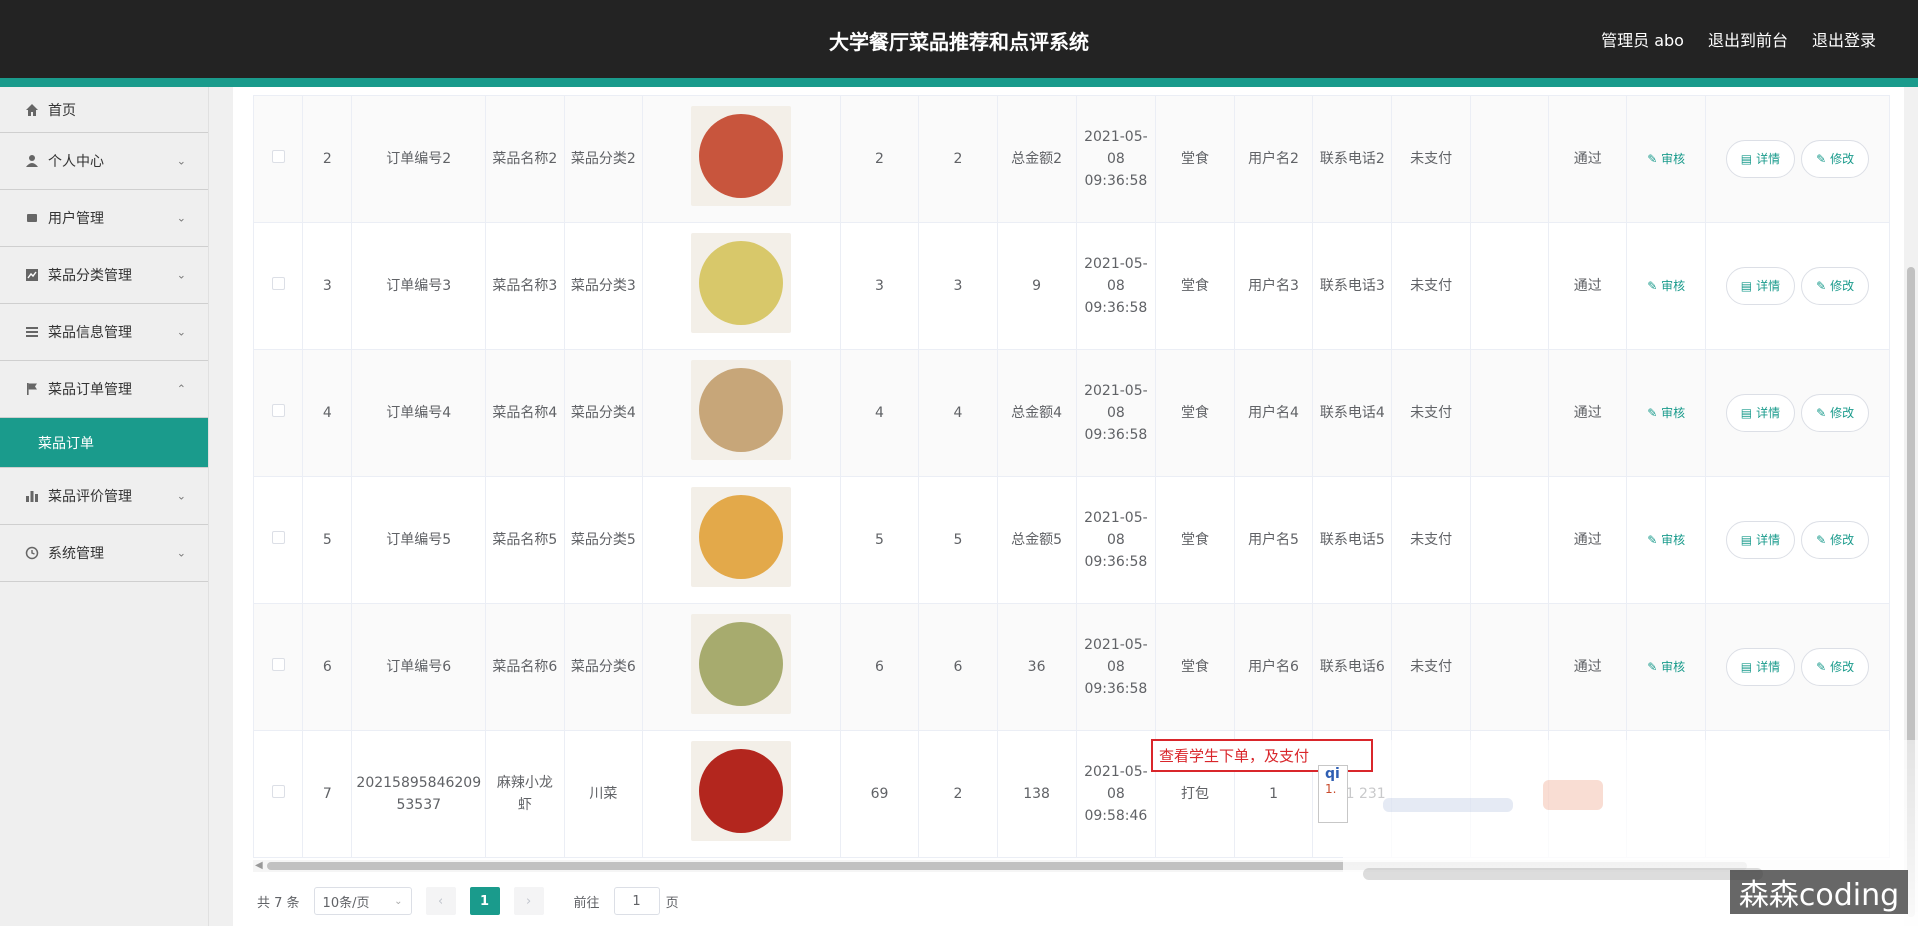  Describe the element at coordinates (32, 218) in the screenshot. I see `user-group-icon` at that location.